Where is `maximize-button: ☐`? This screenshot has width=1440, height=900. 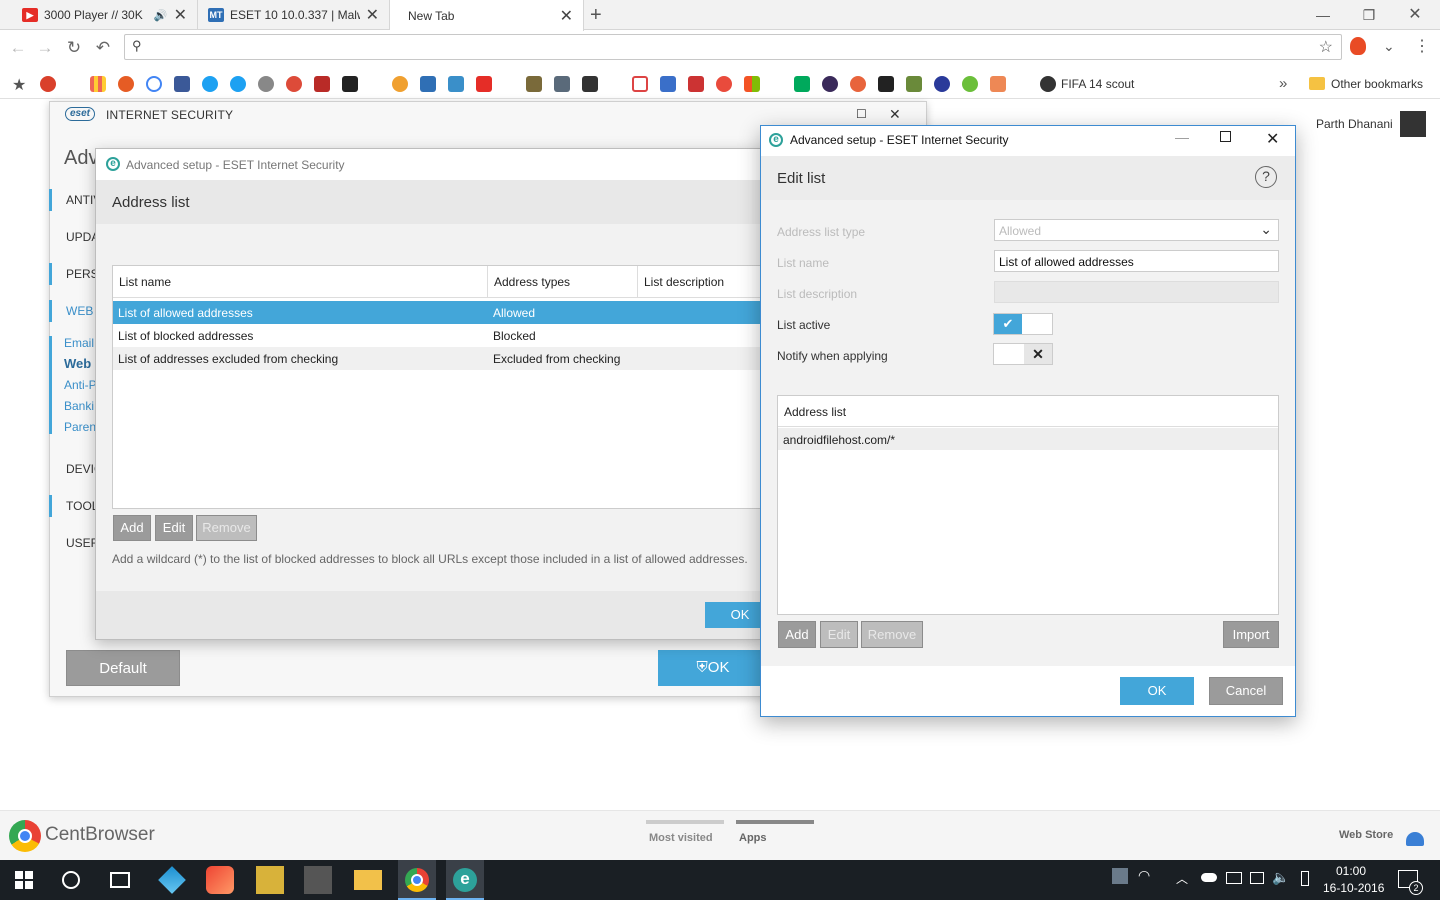 maximize-button: ☐ is located at coordinates (861, 114).